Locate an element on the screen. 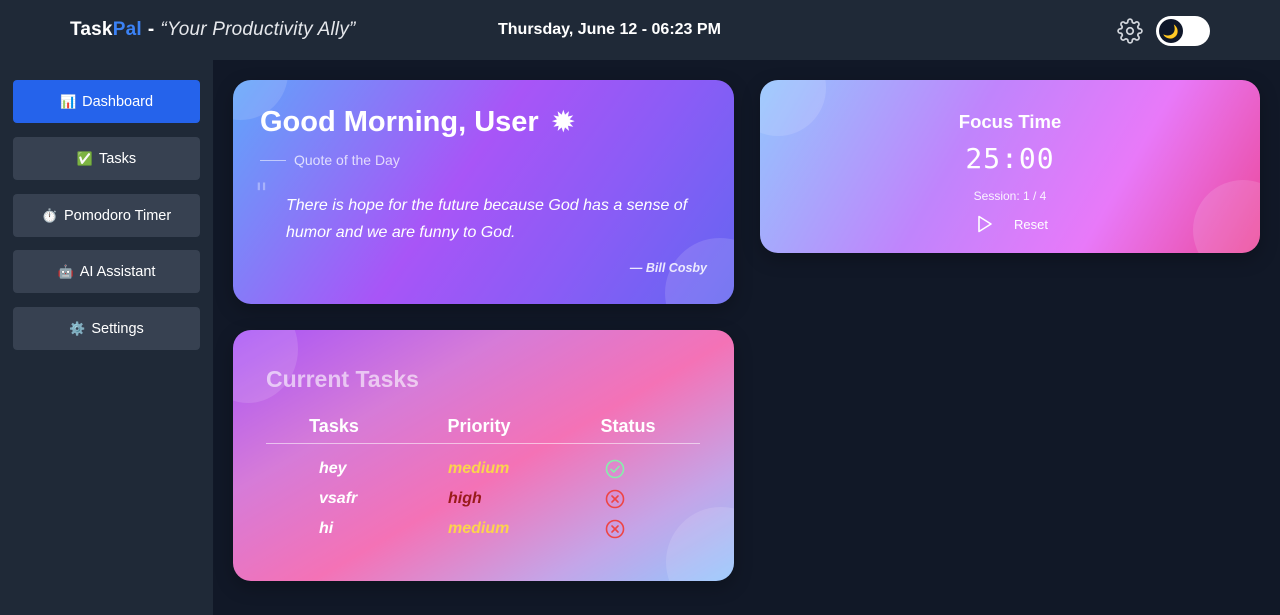 This screenshot has height=615, width=1280. greeting-heading: Good Morning, User ✹ is located at coordinates (418, 122).